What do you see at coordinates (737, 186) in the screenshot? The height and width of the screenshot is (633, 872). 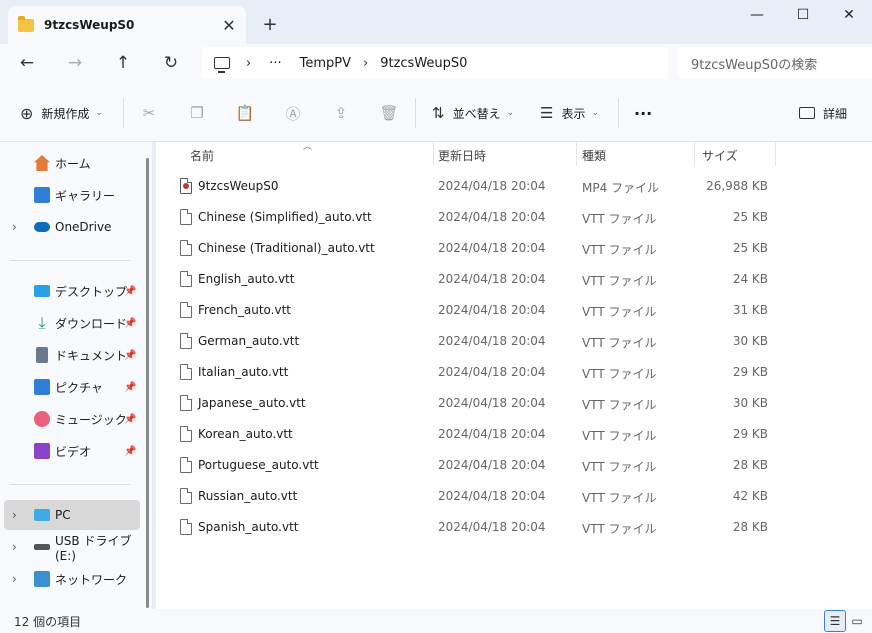 I see `file-size: 26,988 KB` at bounding box center [737, 186].